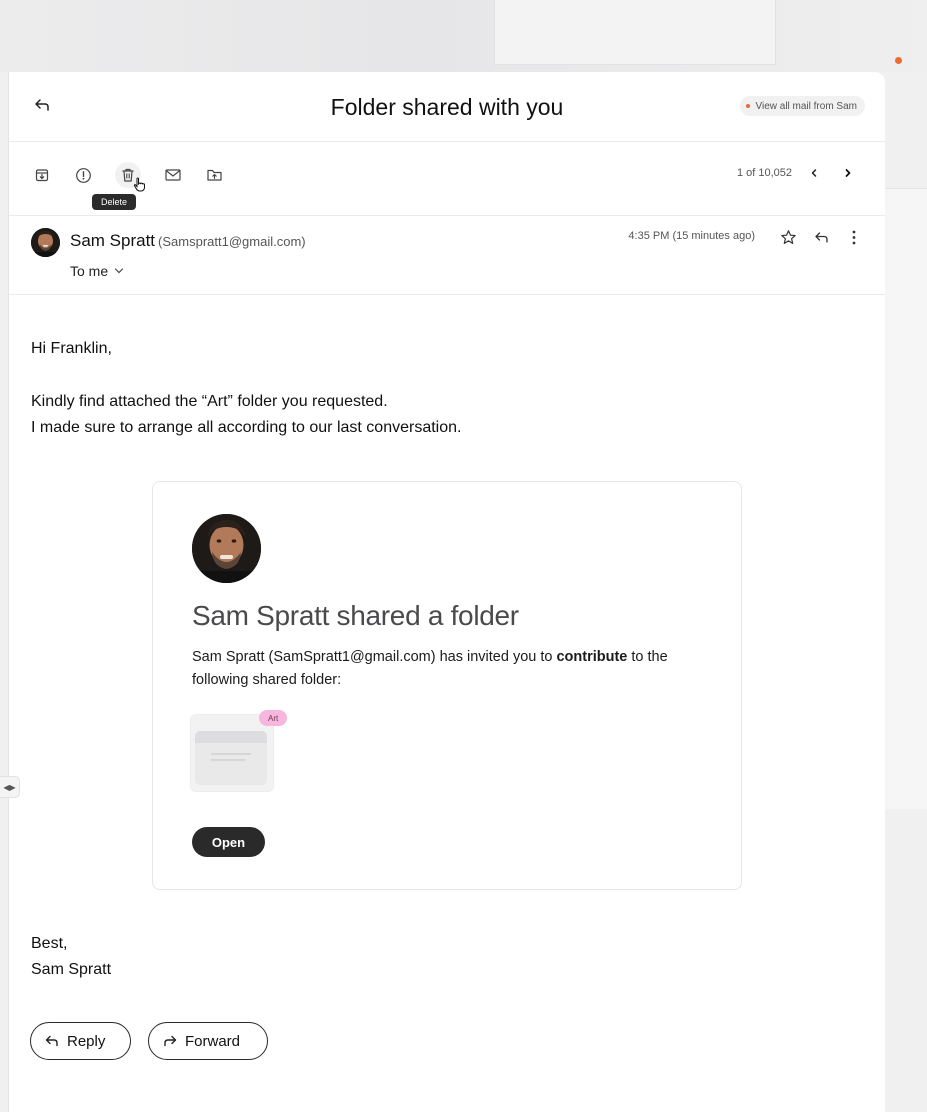 The height and width of the screenshot is (1112, 927). I want to click on archive-icon, so click(42, 175).